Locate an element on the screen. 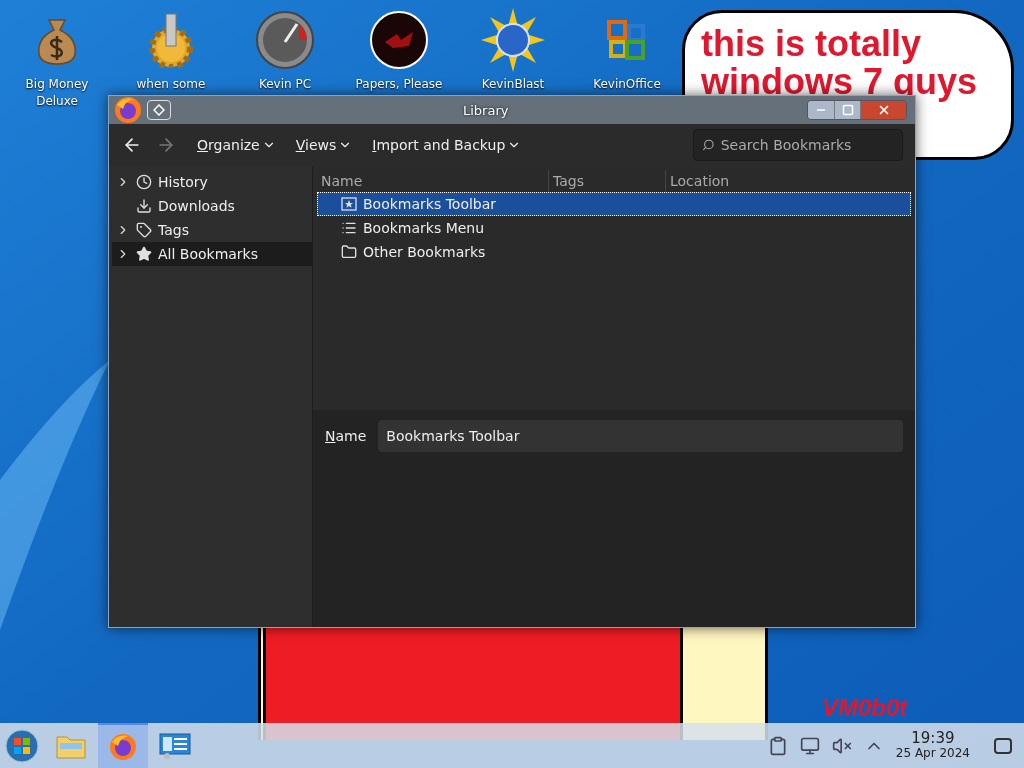  desktop-icon-label: KevinOffice is located at coordinates (627, 84).